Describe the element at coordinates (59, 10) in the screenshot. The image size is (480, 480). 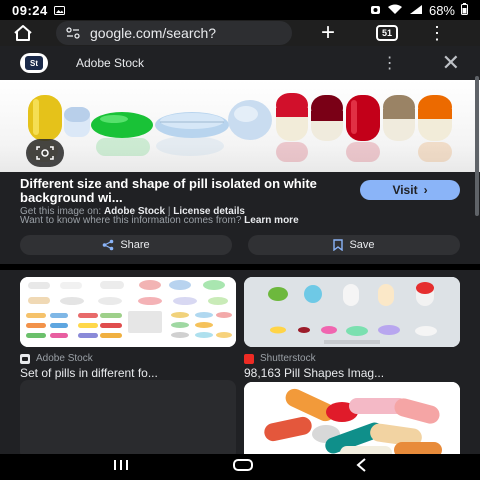
I see `gallery-notification-icon` at that location.